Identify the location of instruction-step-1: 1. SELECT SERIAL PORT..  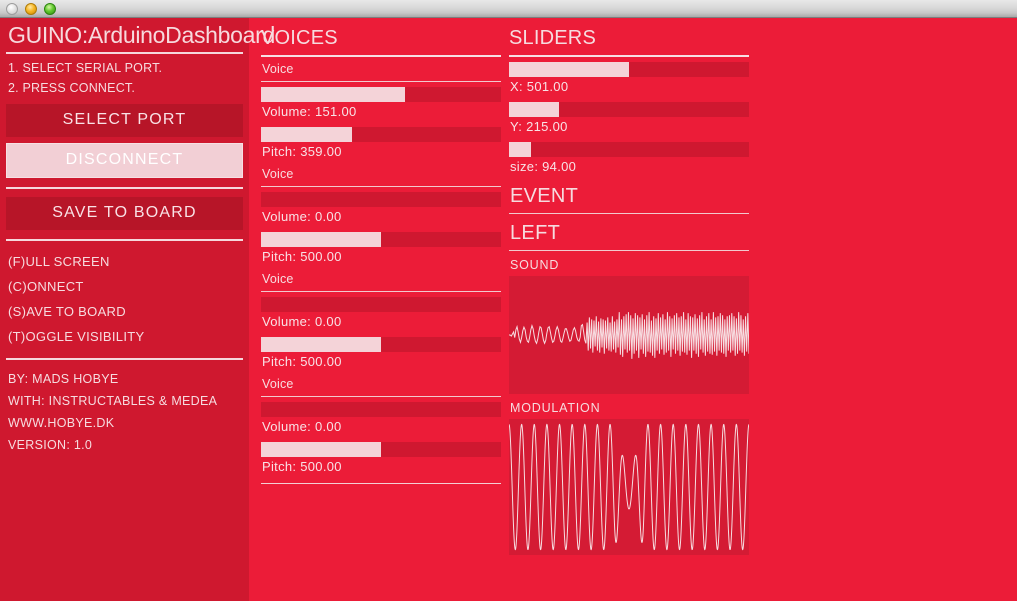
(85, 68).